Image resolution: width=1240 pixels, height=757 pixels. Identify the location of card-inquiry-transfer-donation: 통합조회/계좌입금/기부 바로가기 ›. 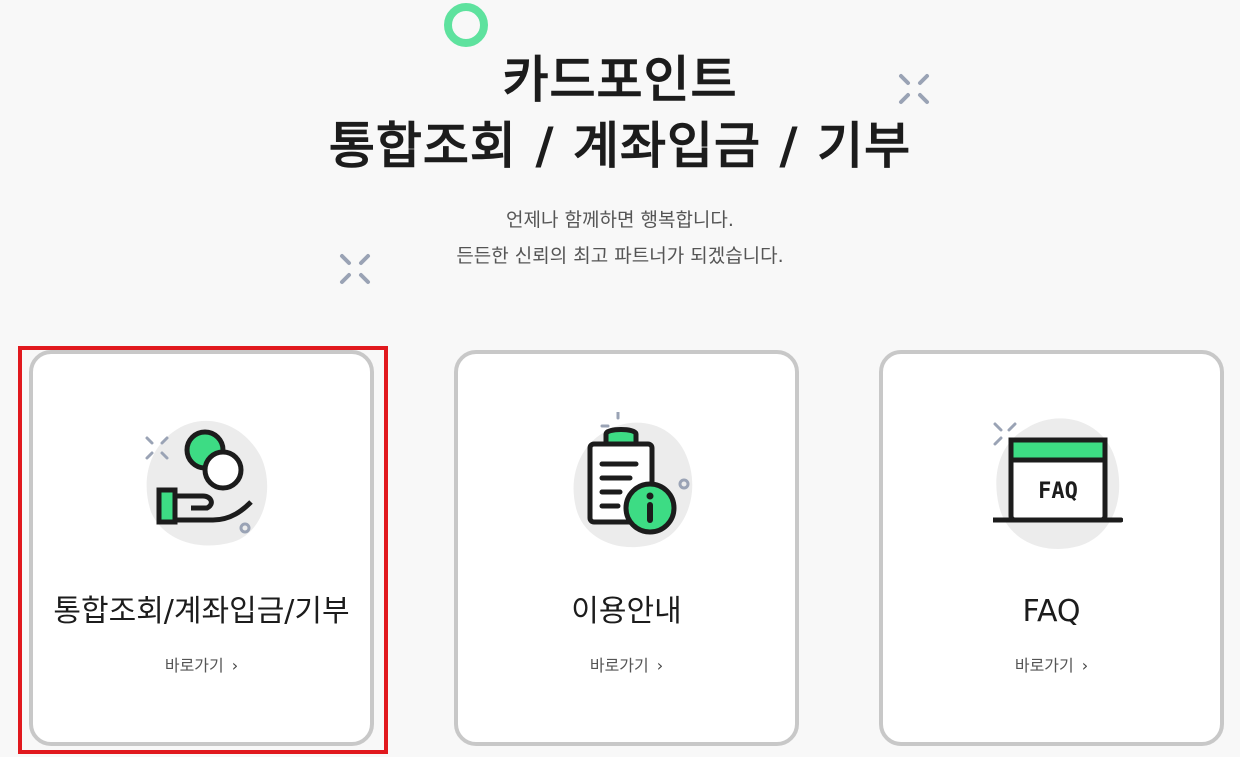
(201, 548).